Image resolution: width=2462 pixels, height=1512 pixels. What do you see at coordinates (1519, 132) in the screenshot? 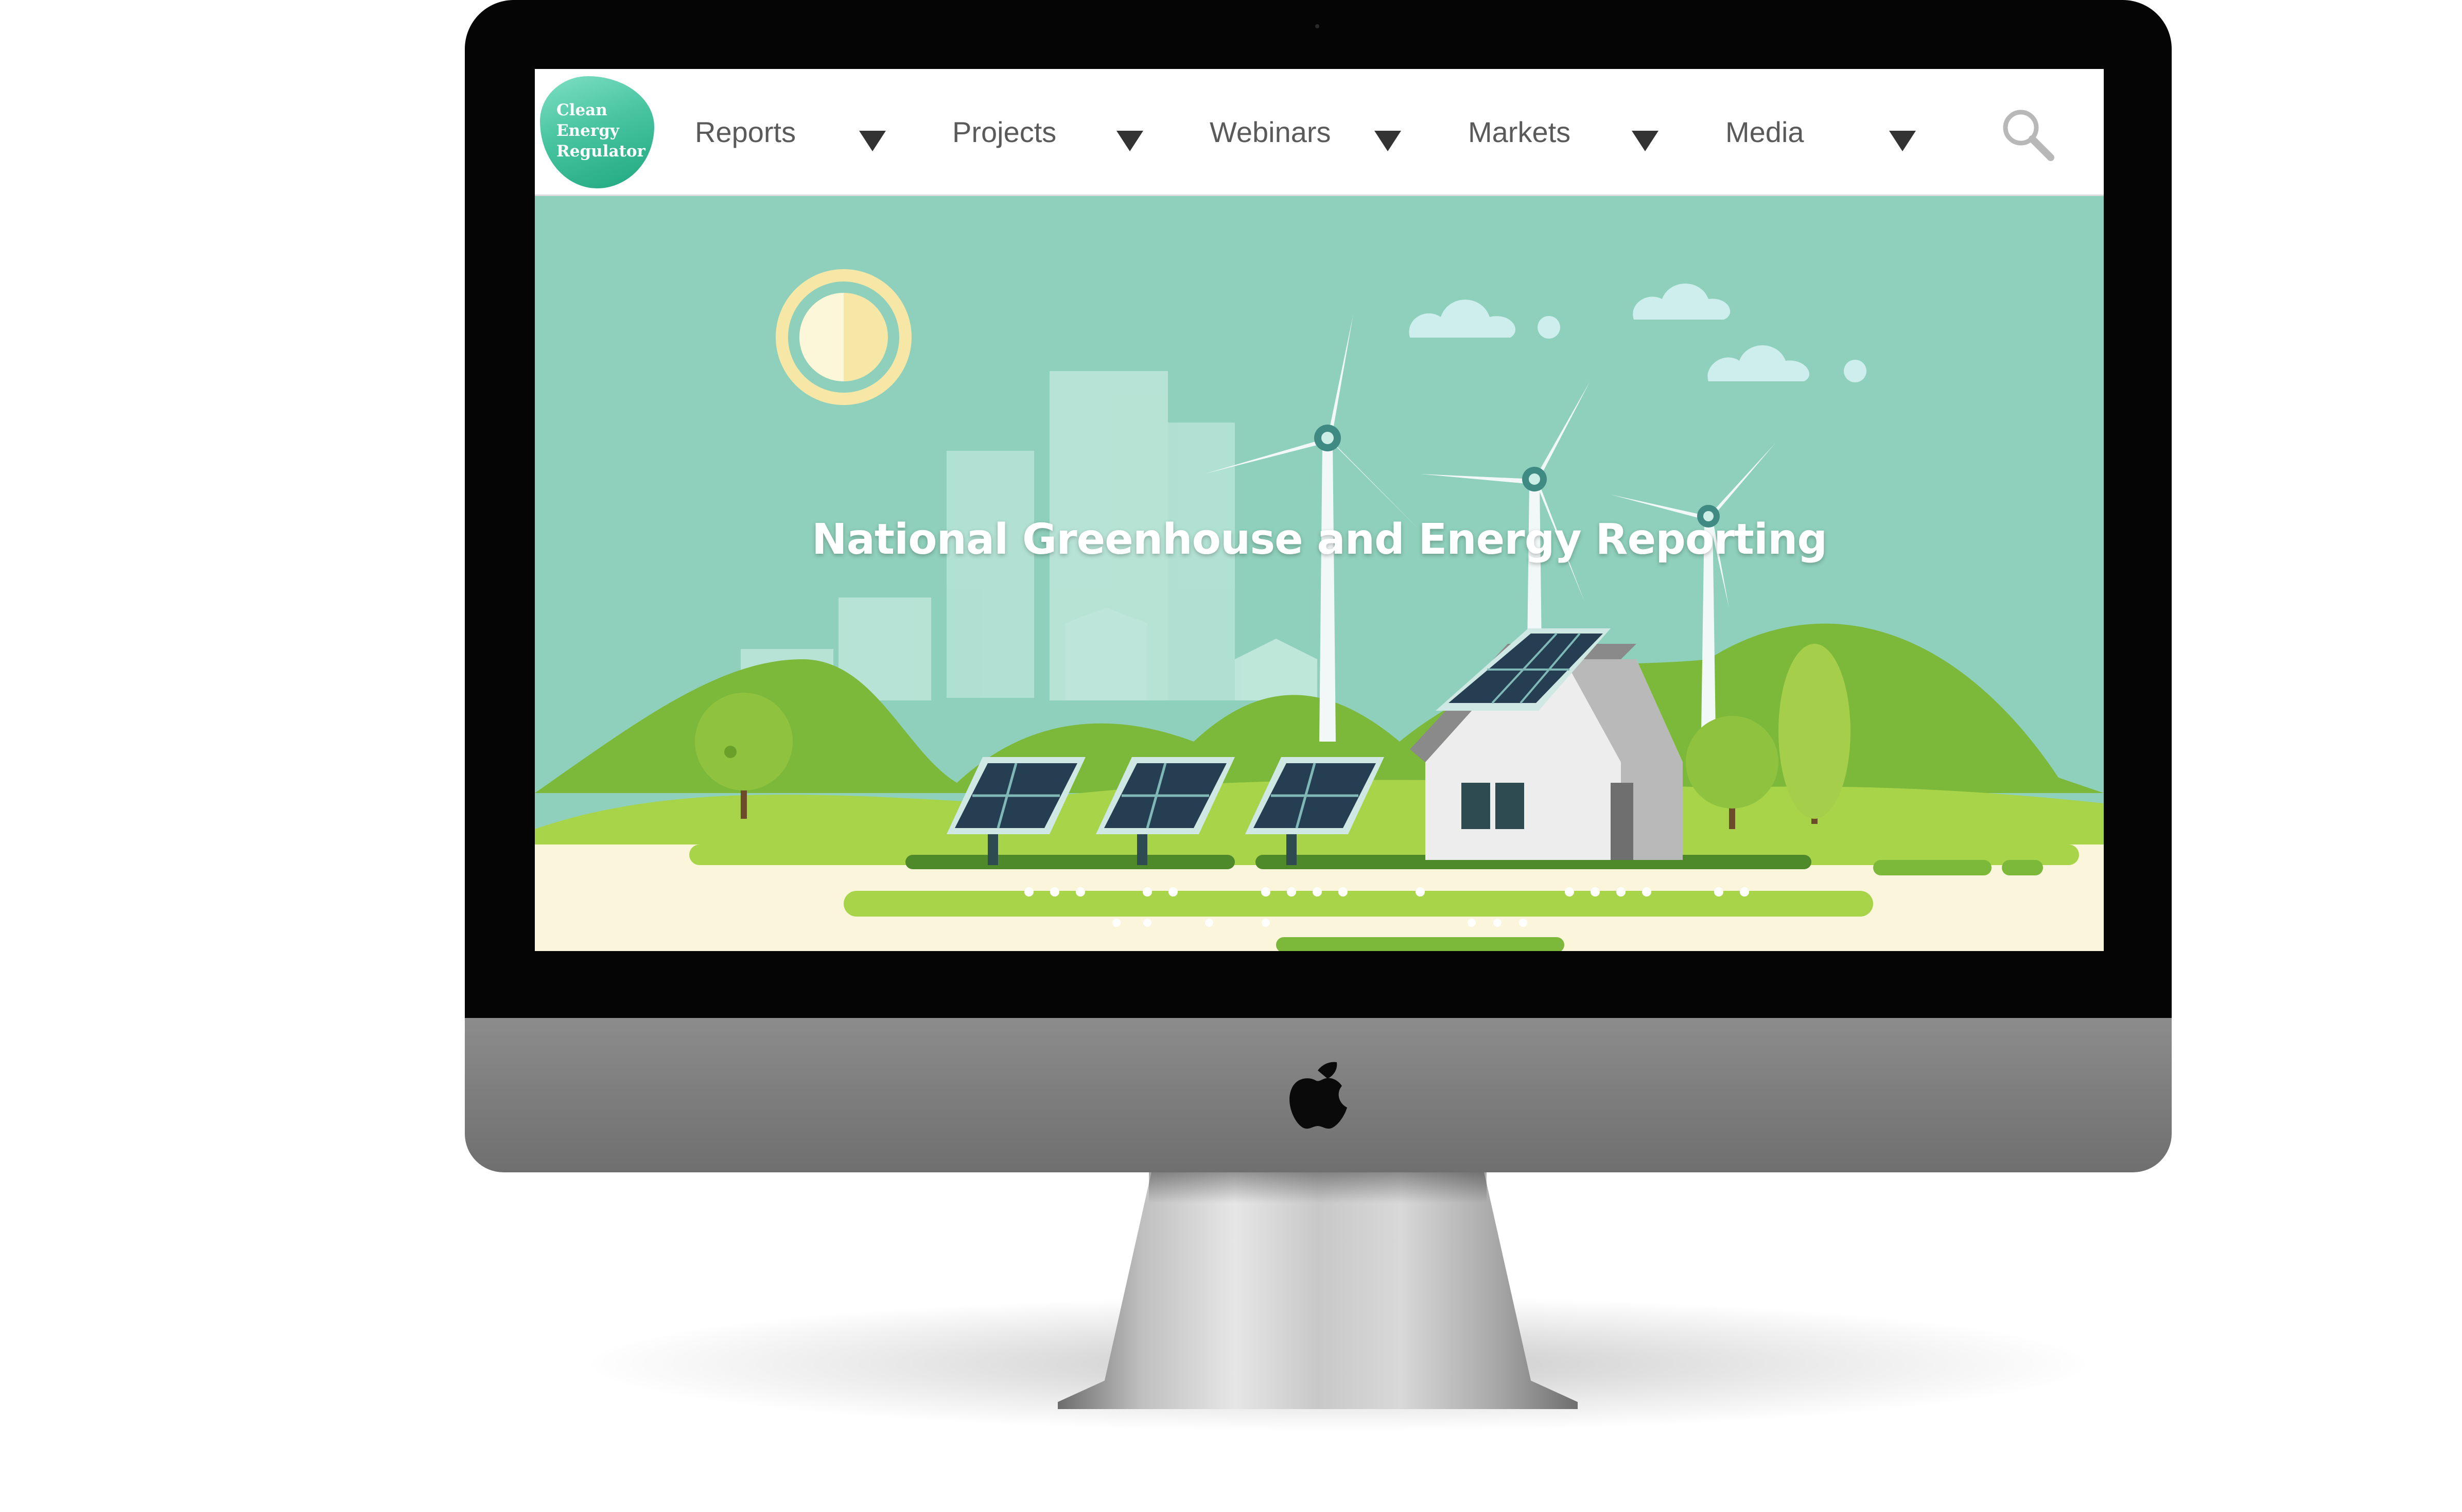
I see `nav-markets: Markets` at bounding box center [1519, 132].